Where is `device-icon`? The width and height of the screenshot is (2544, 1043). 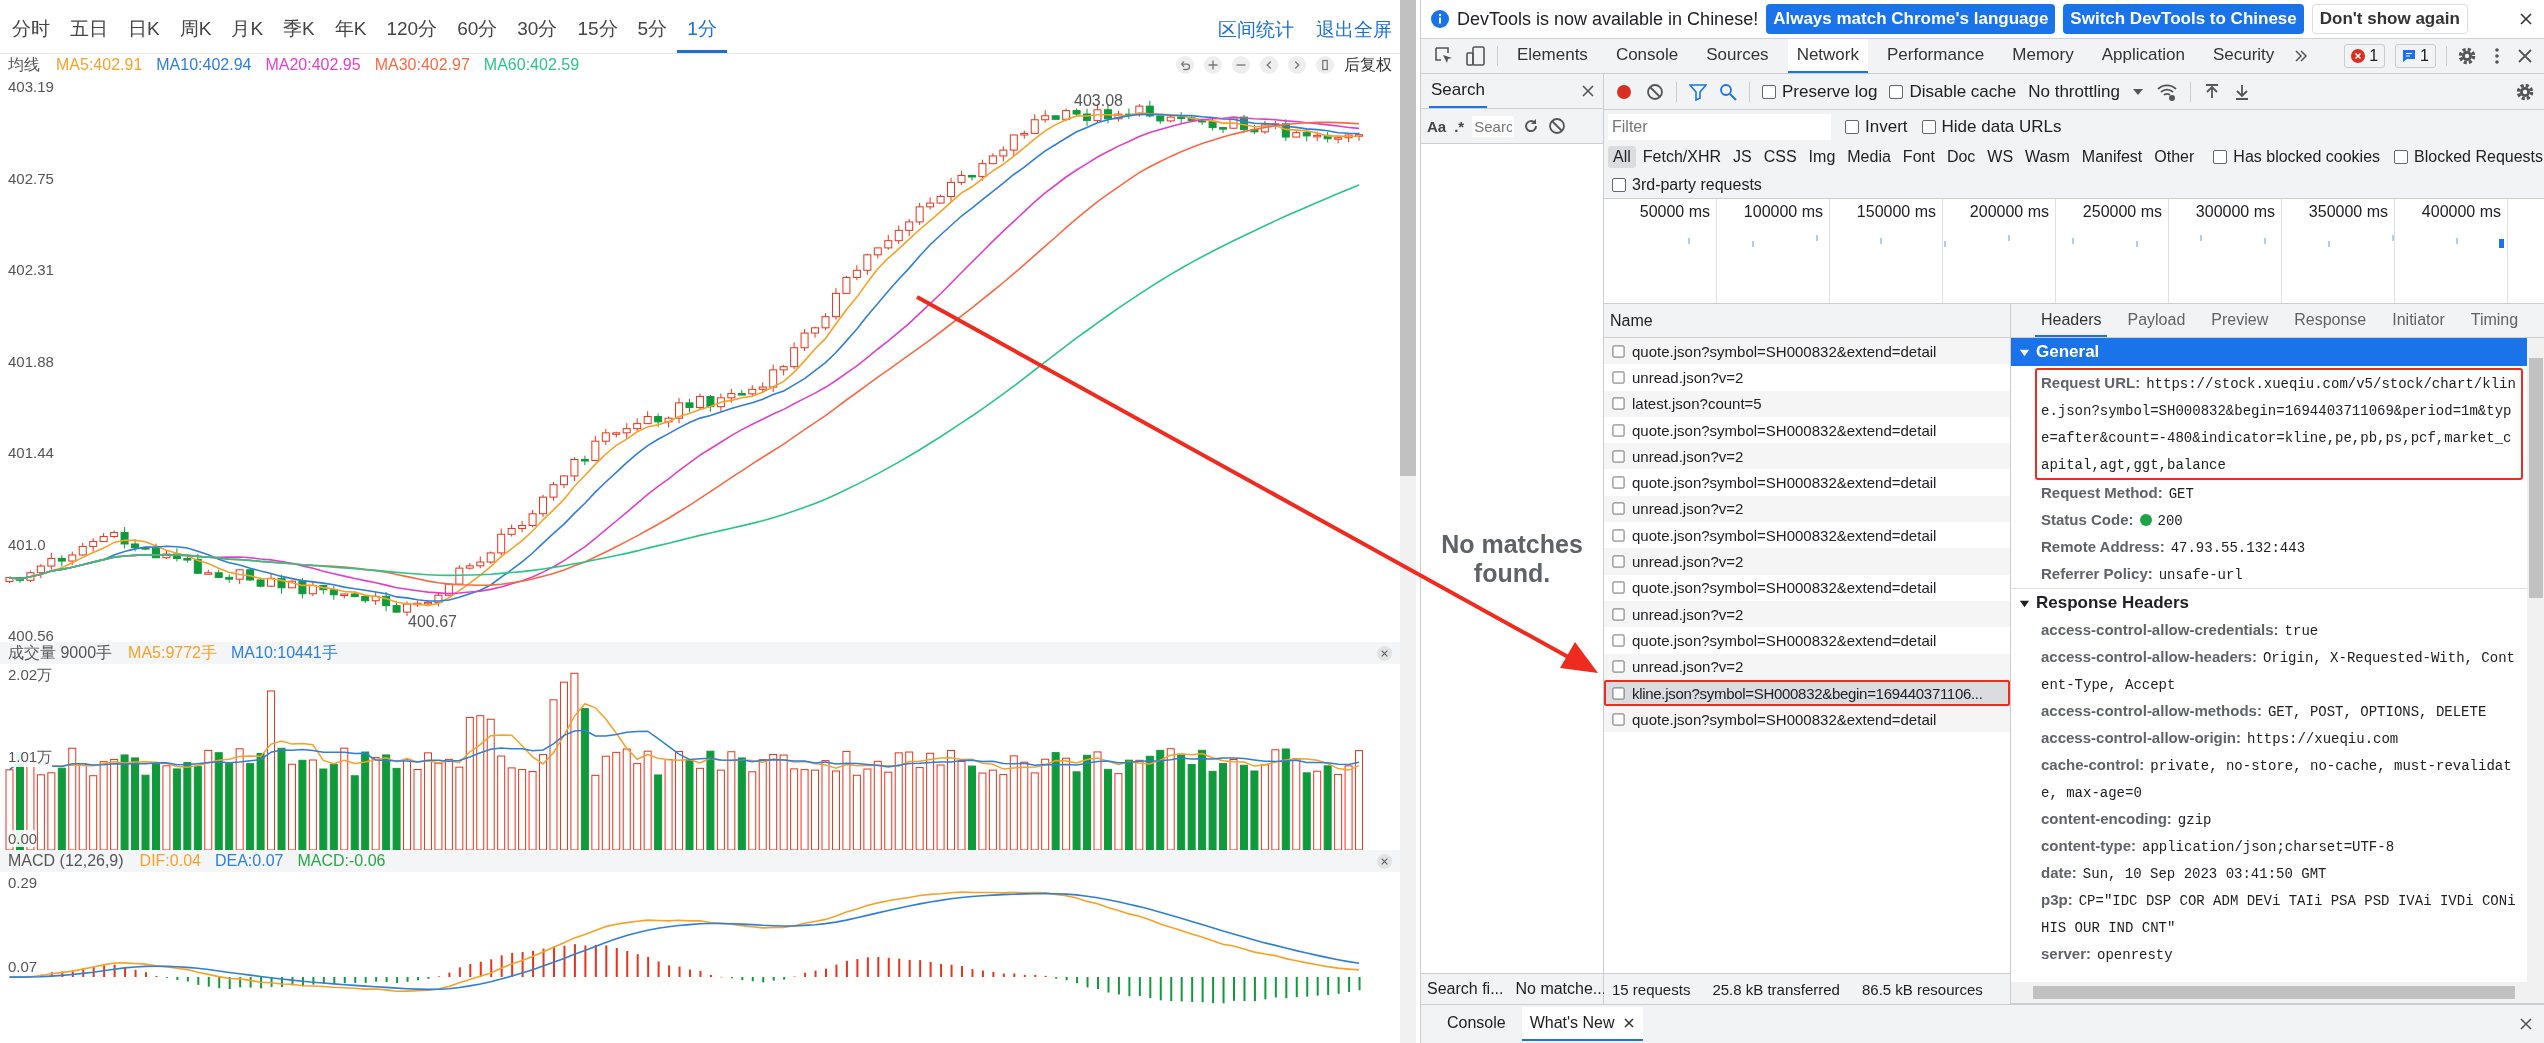
device-icon is located at coordinates (1476, 56).